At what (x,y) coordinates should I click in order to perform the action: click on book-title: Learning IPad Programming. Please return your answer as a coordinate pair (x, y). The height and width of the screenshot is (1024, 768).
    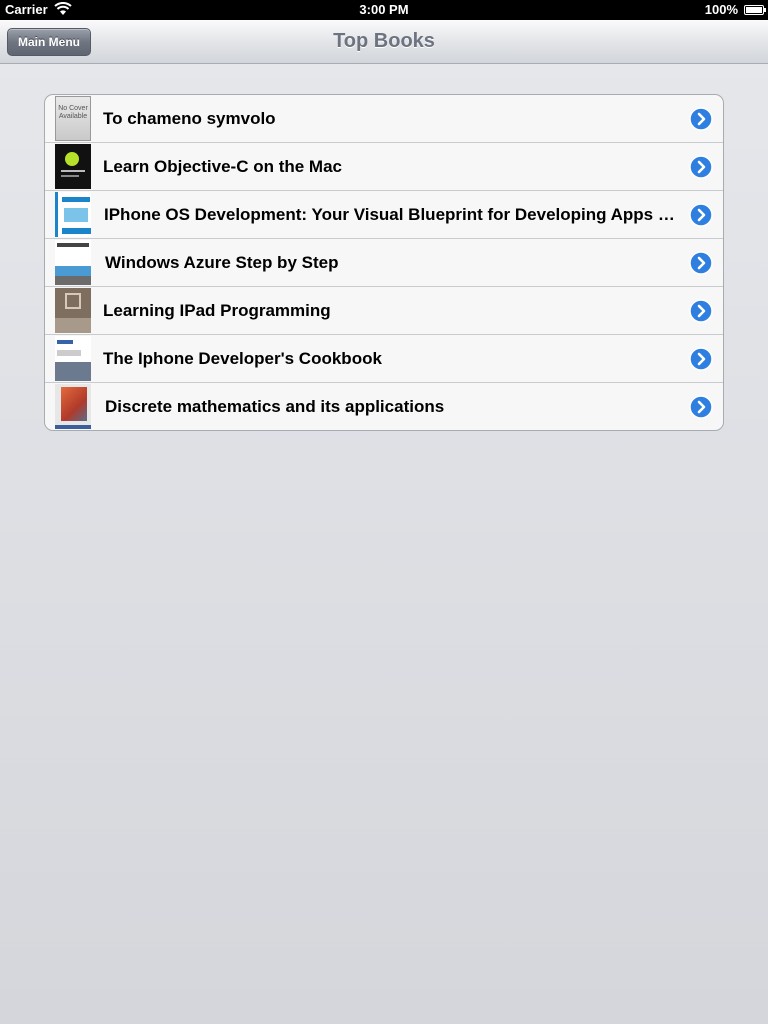
    Looking at the image, I should click on (217, 310).